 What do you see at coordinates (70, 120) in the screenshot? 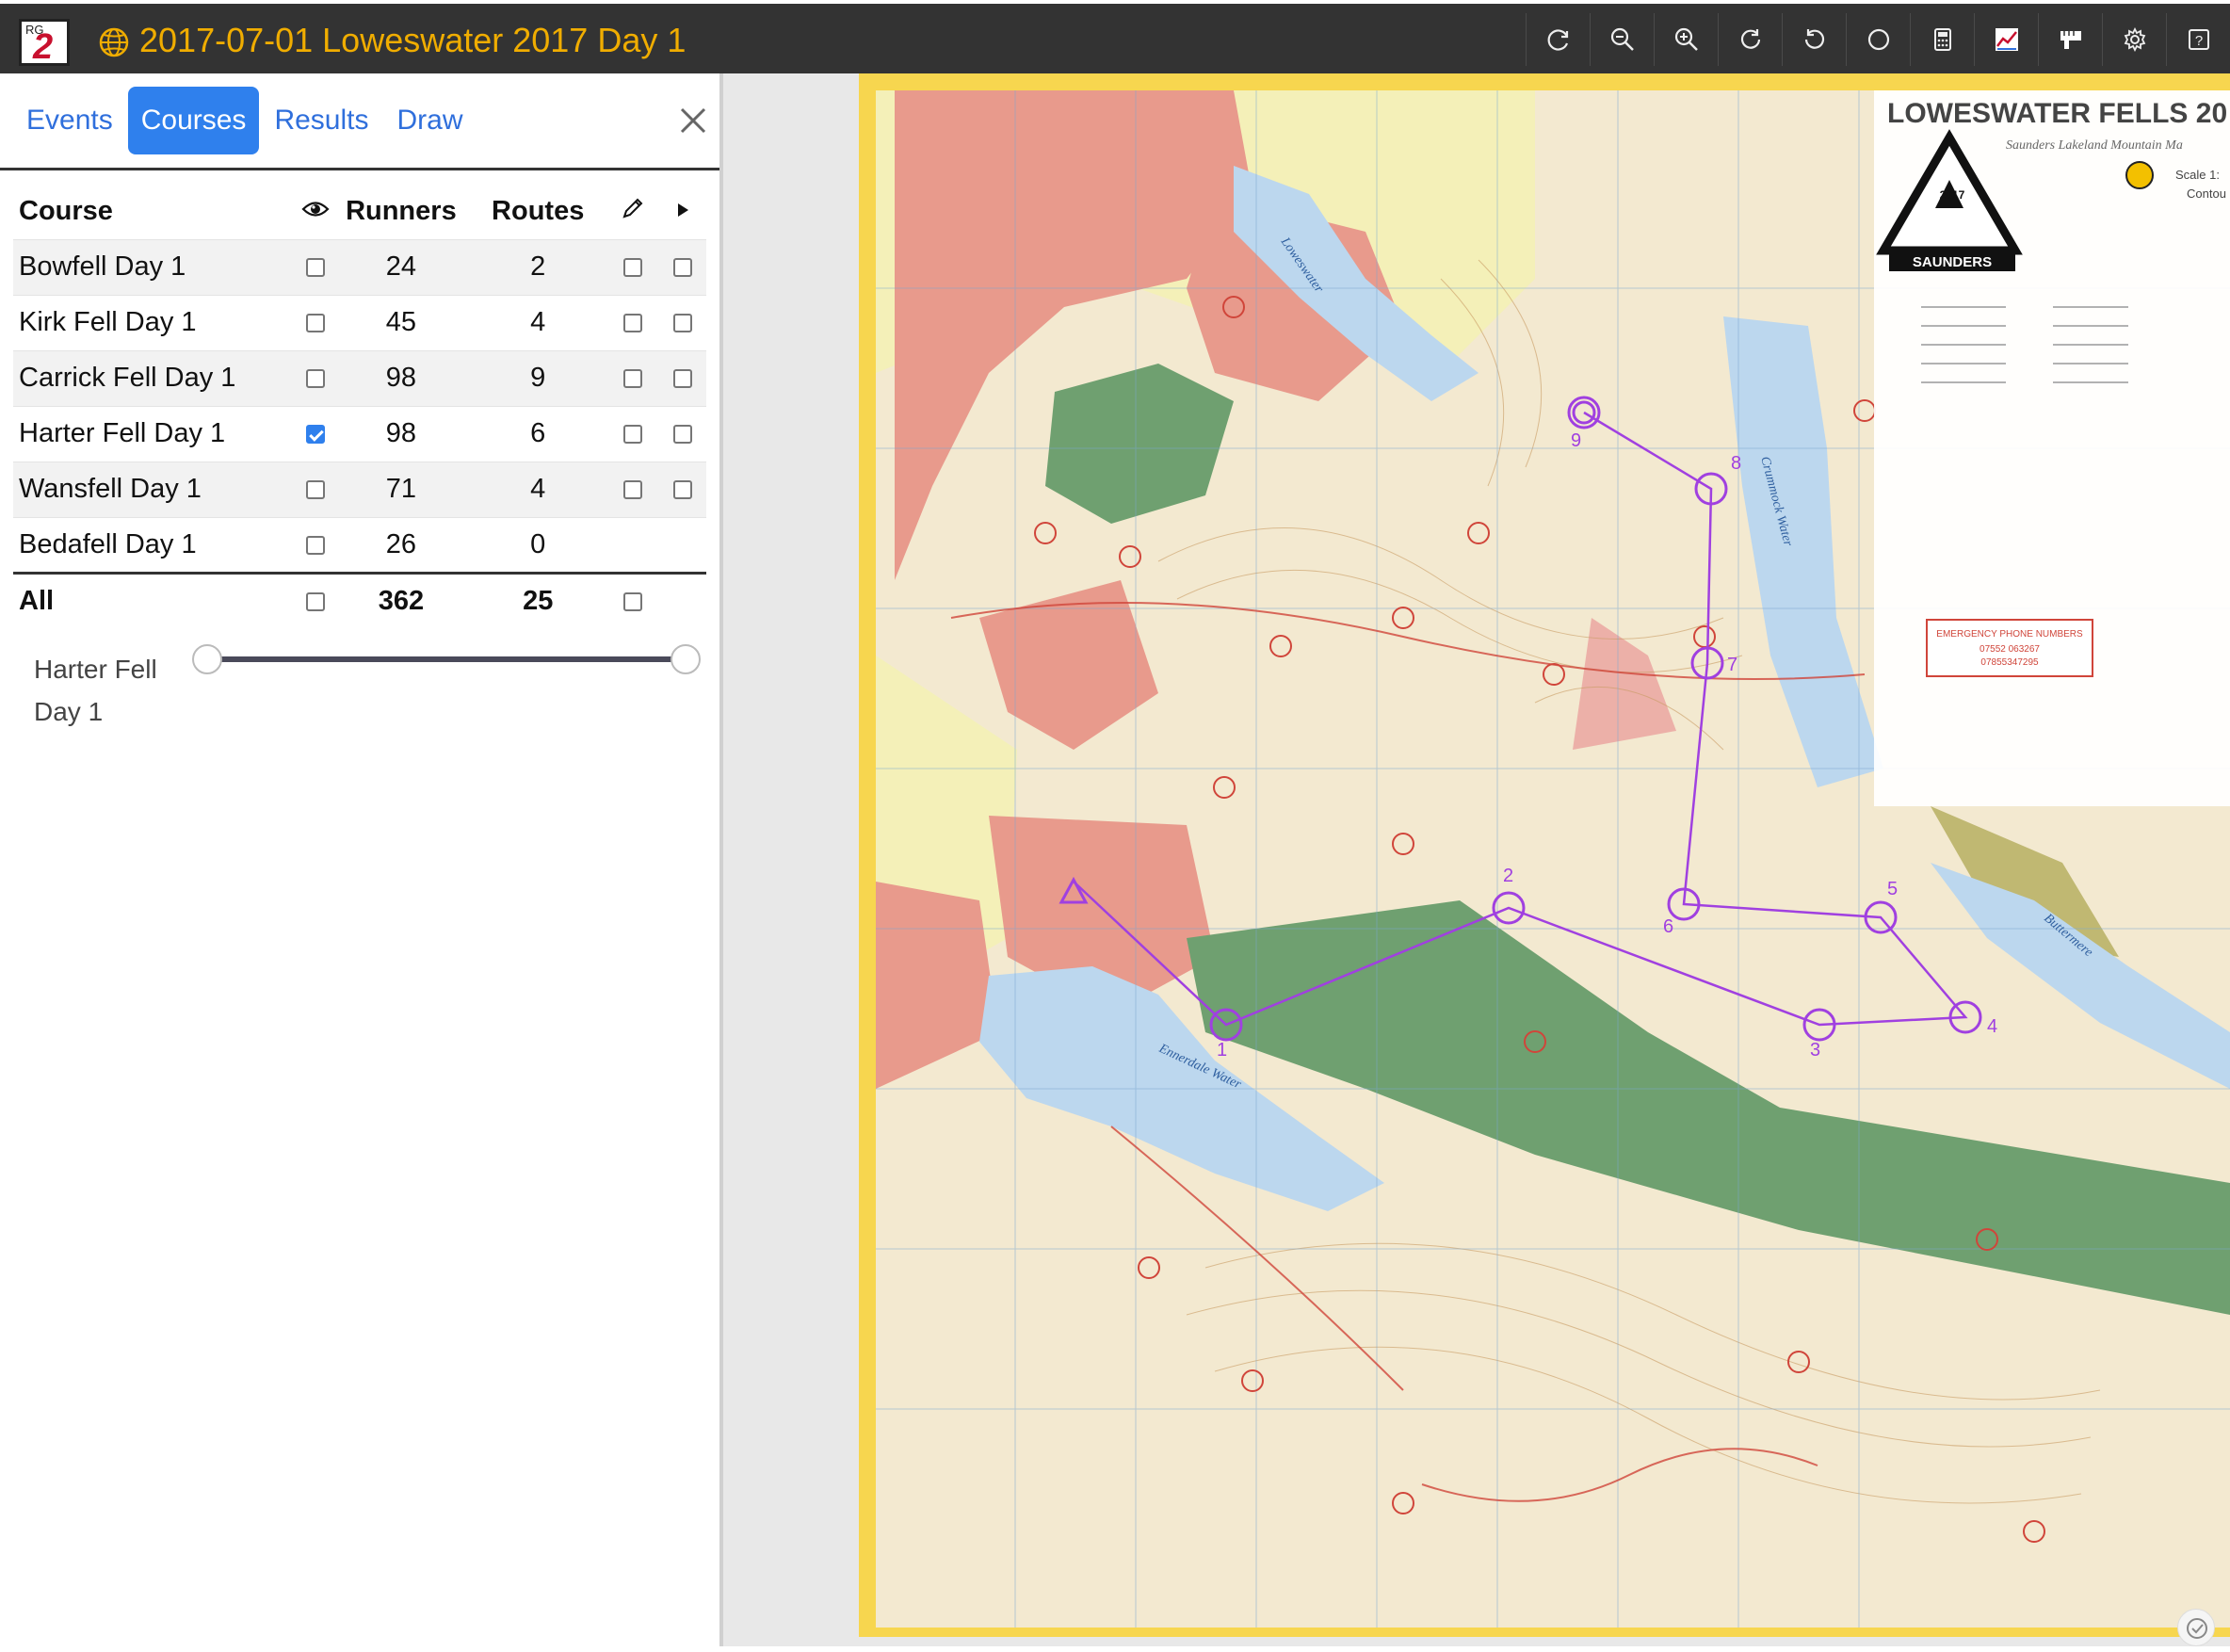
I see `tab-events: Events` at bounding box center [70, 120].